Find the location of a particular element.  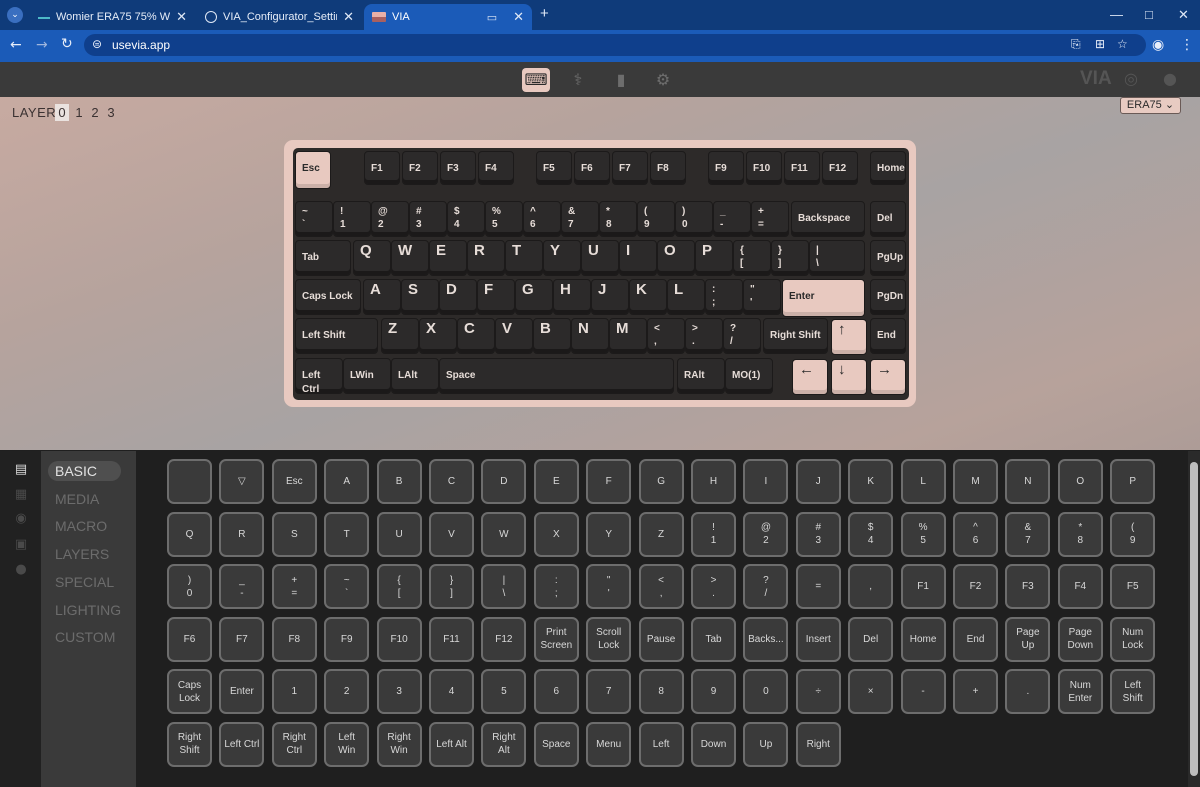

category-macro: MACRO is located at coordinates (84, 526).